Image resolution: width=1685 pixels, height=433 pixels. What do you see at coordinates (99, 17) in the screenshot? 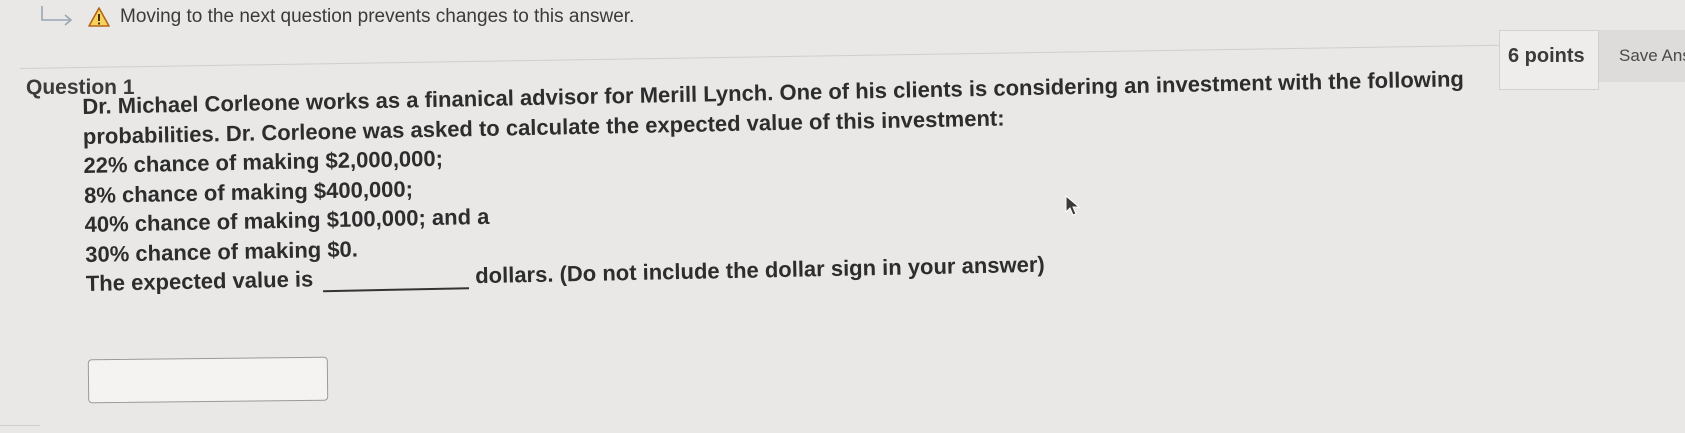
I see `warning-icon` at bounding box center [99, 17].